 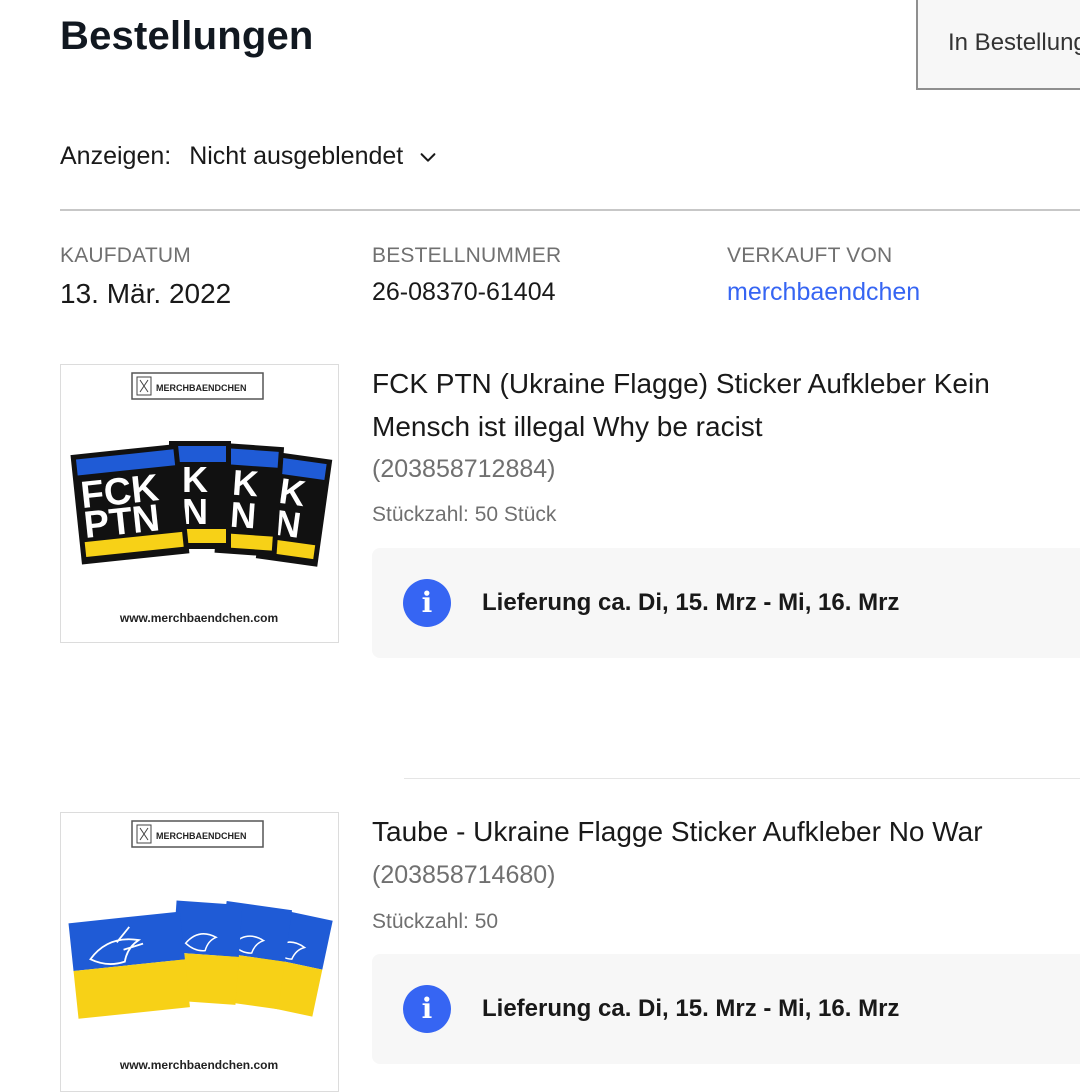 What do you see at coordinates (243, 515) in the screenshot?
I see `sticker-text: N` at bounding box center [243, 515].